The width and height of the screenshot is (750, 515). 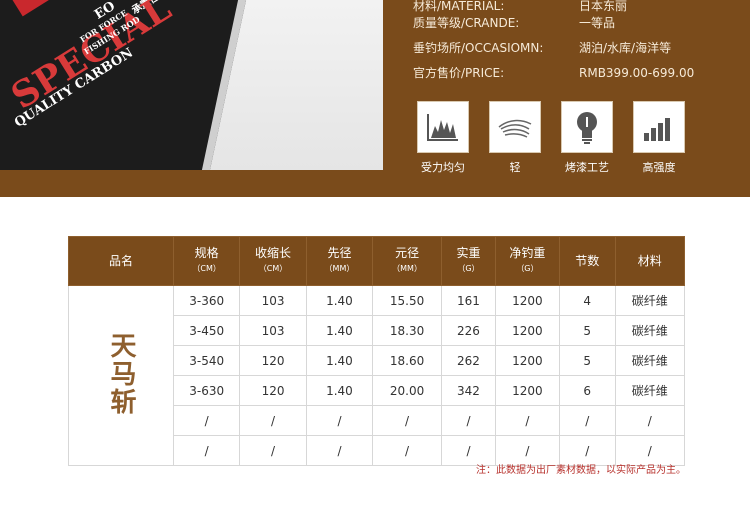 What do you see at coordinates (650, 261) in the screenshot?
I see `header-material: 材料` at bounding box center [650, 261].